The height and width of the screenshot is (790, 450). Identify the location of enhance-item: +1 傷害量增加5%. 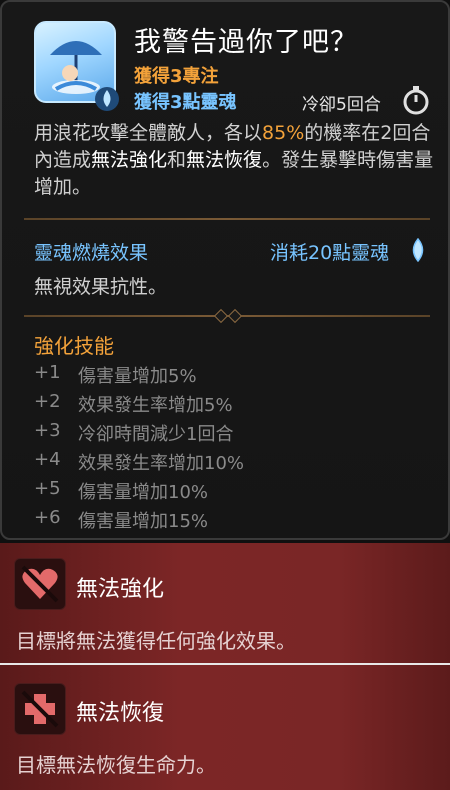
(115, 374).